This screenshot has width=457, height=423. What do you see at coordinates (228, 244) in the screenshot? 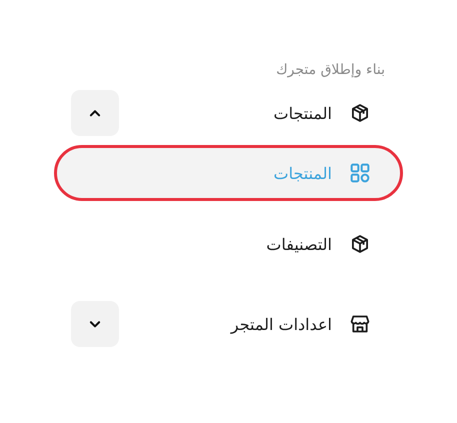
I see `menu-item: التصنيفات` at bounding box center [228, 244].